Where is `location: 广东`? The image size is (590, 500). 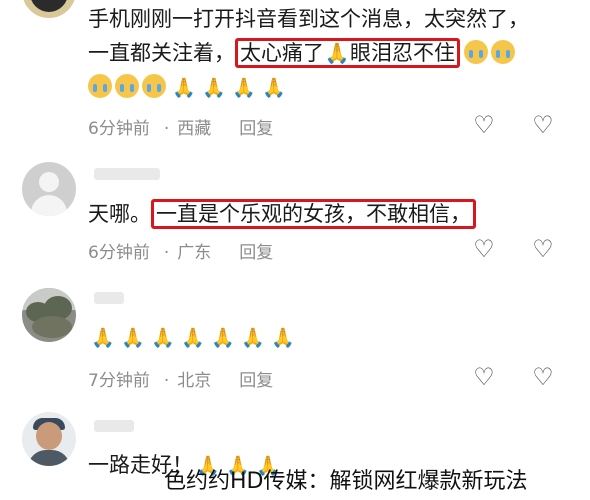 location: 广东 is located at coordinates (194, 253).